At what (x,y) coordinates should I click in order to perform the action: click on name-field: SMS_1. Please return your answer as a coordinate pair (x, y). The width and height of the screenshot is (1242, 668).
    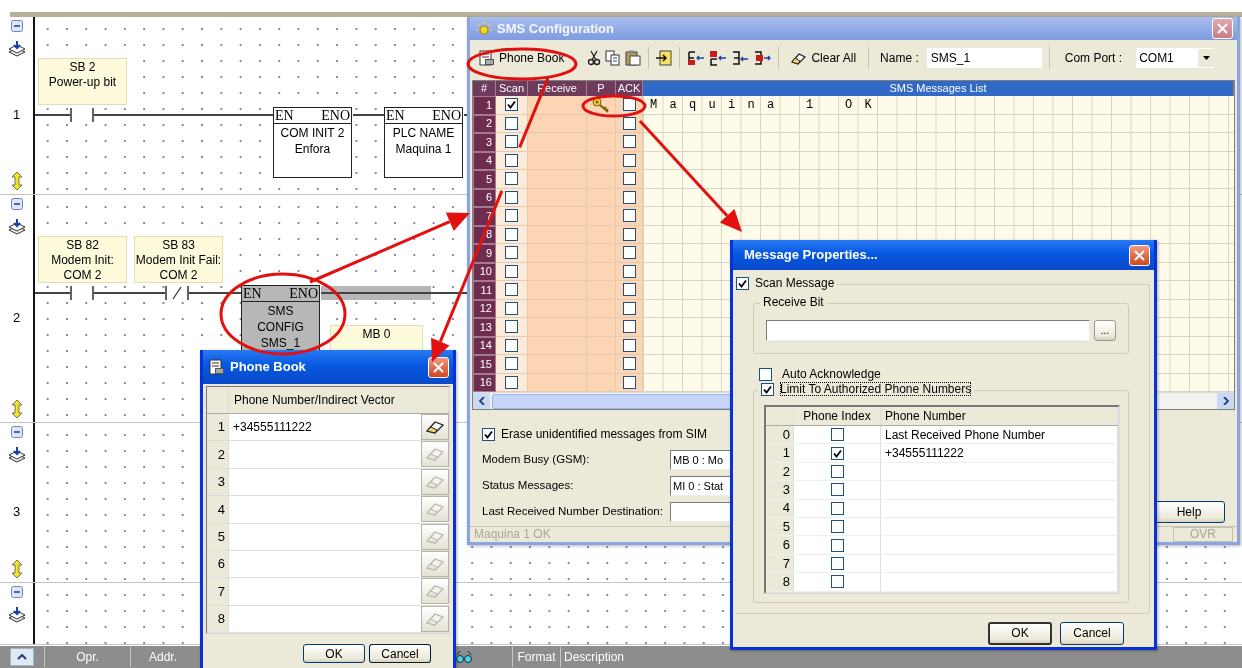
    Looking at the image, I should click on (984, 58).